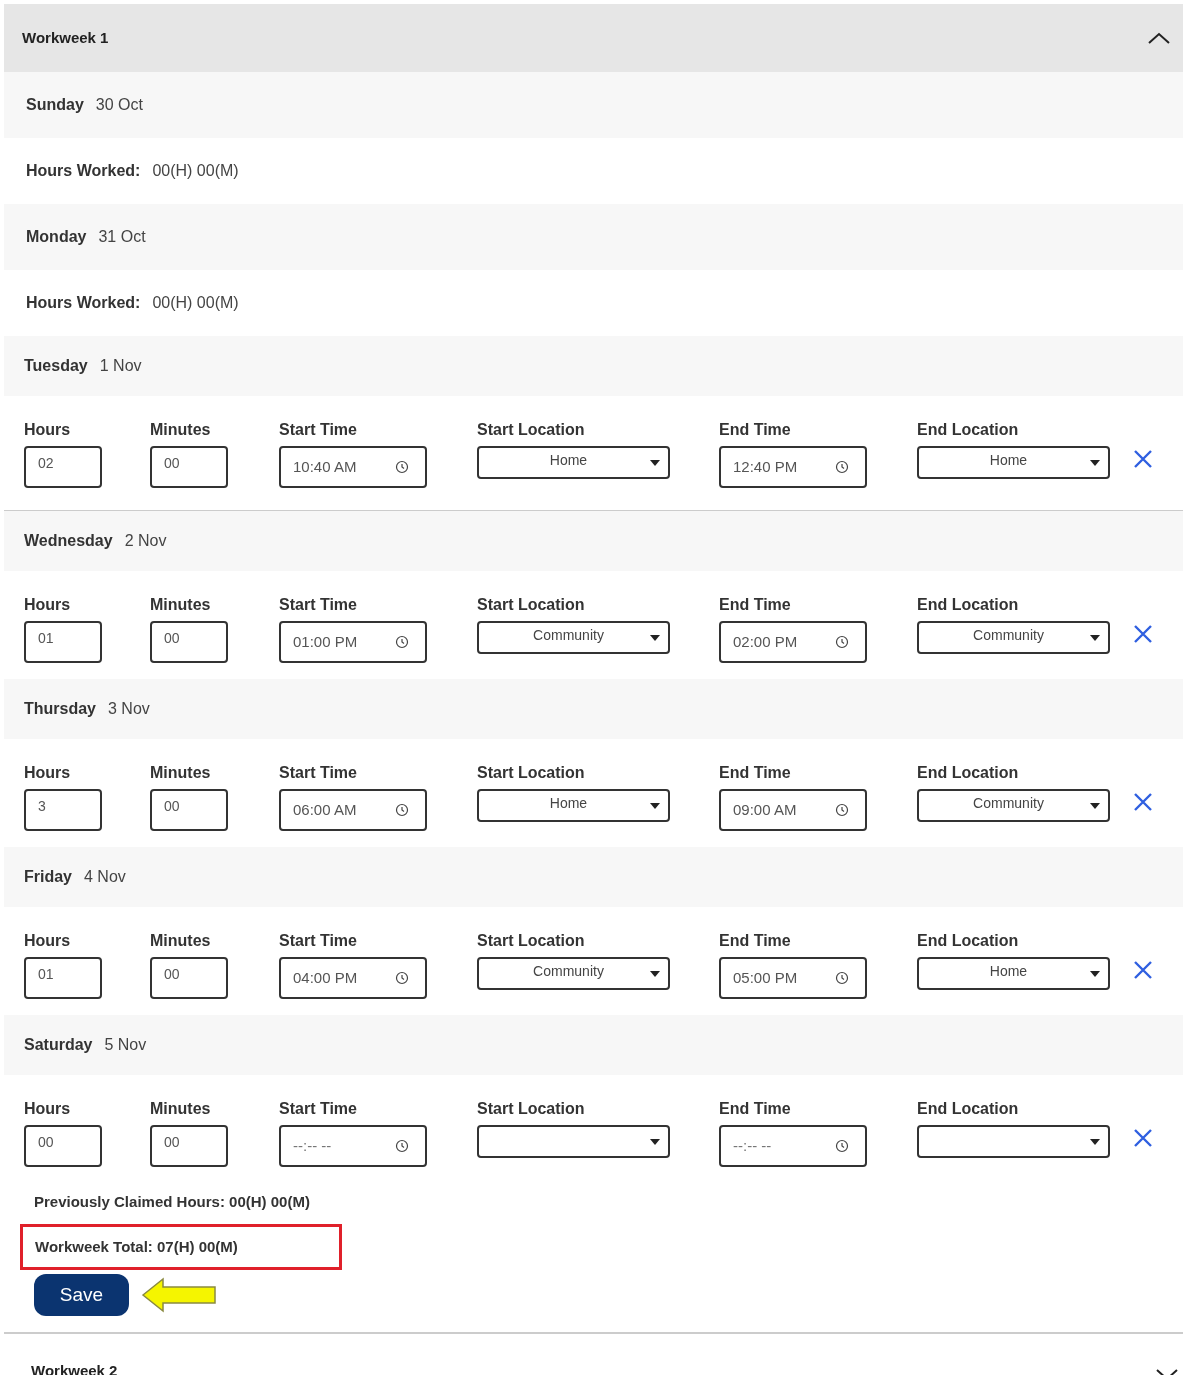 This screenshot has height=1375, width=1183. What do you see at coordinates (353, 467) in the screenshot?
I see `time-field: 10:40 AM` at bounding box center [353, 467].